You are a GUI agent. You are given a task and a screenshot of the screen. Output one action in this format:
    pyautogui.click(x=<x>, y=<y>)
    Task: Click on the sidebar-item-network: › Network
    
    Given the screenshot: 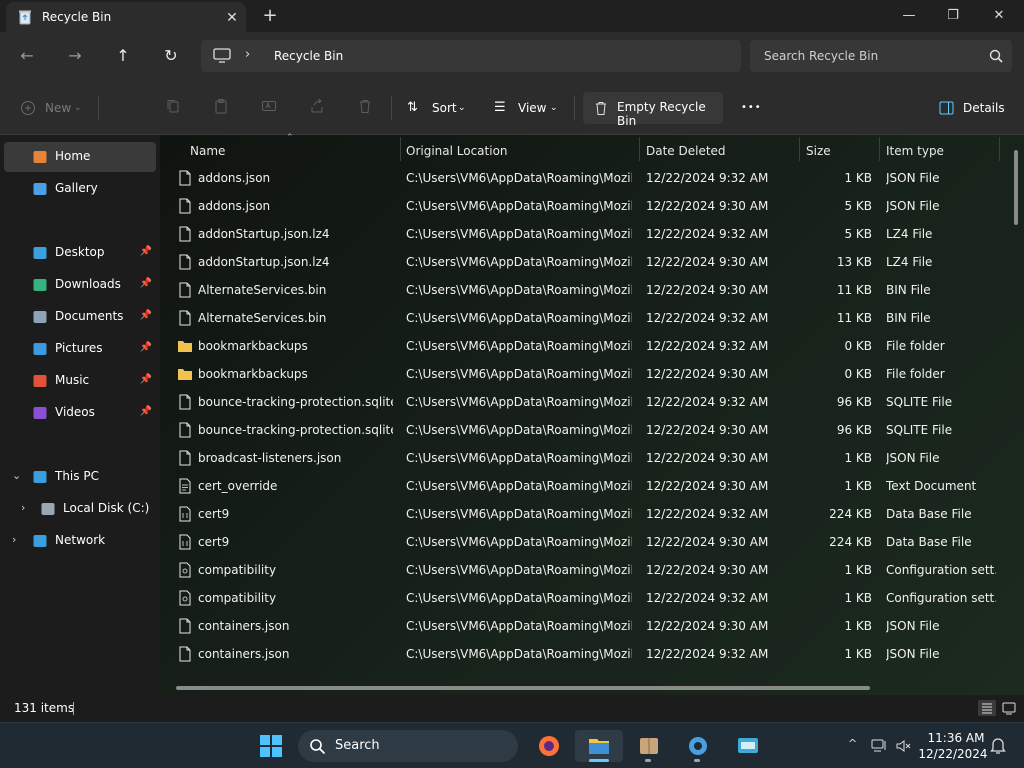 What is the action you would take?
    pyautogui.click(x=80, y=541)
    